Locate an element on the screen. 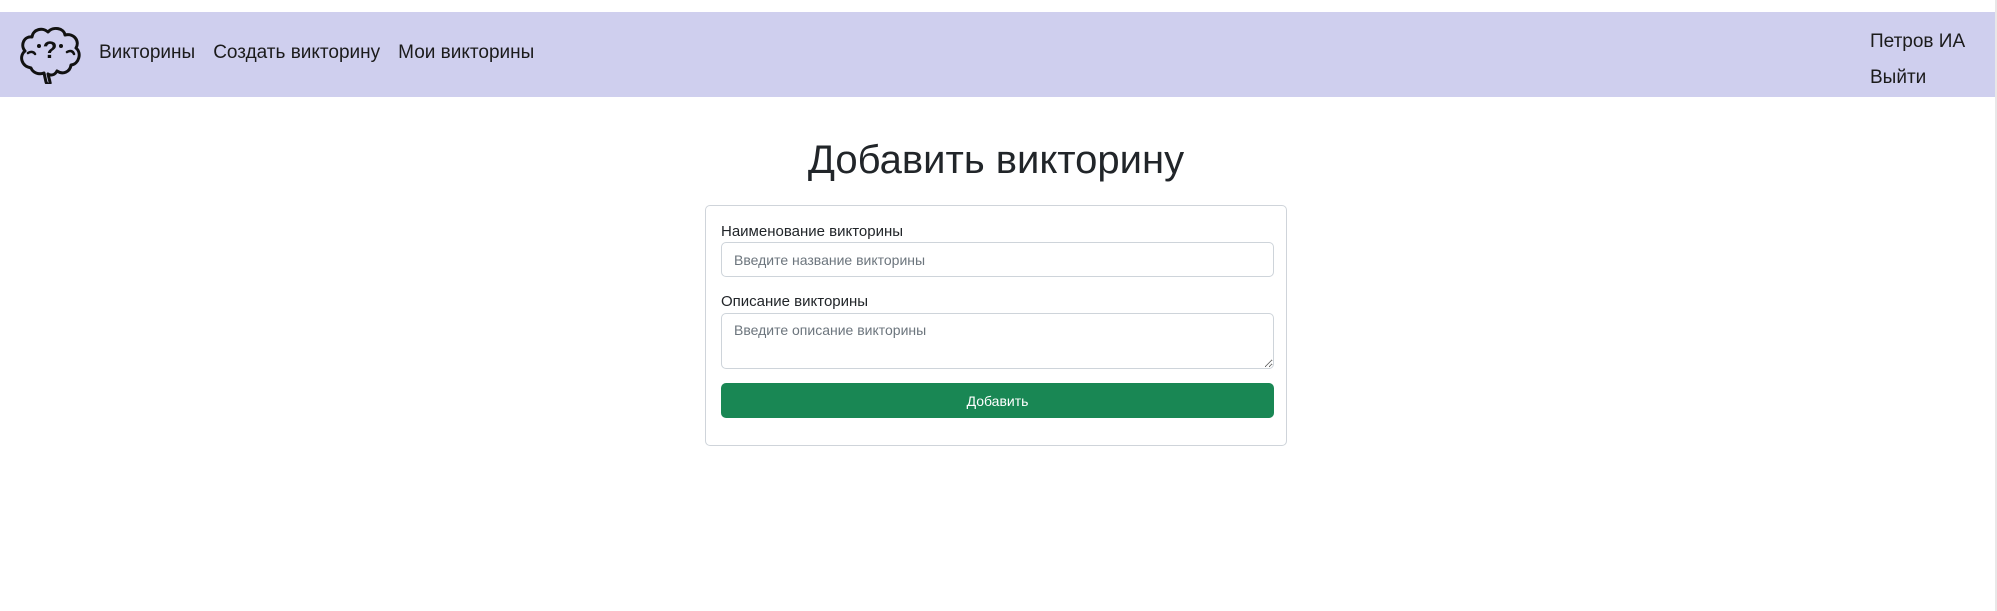 The height and width of the screenshot is (611, 1997). quiz-description-textarea is located at coordinates (997, 341).